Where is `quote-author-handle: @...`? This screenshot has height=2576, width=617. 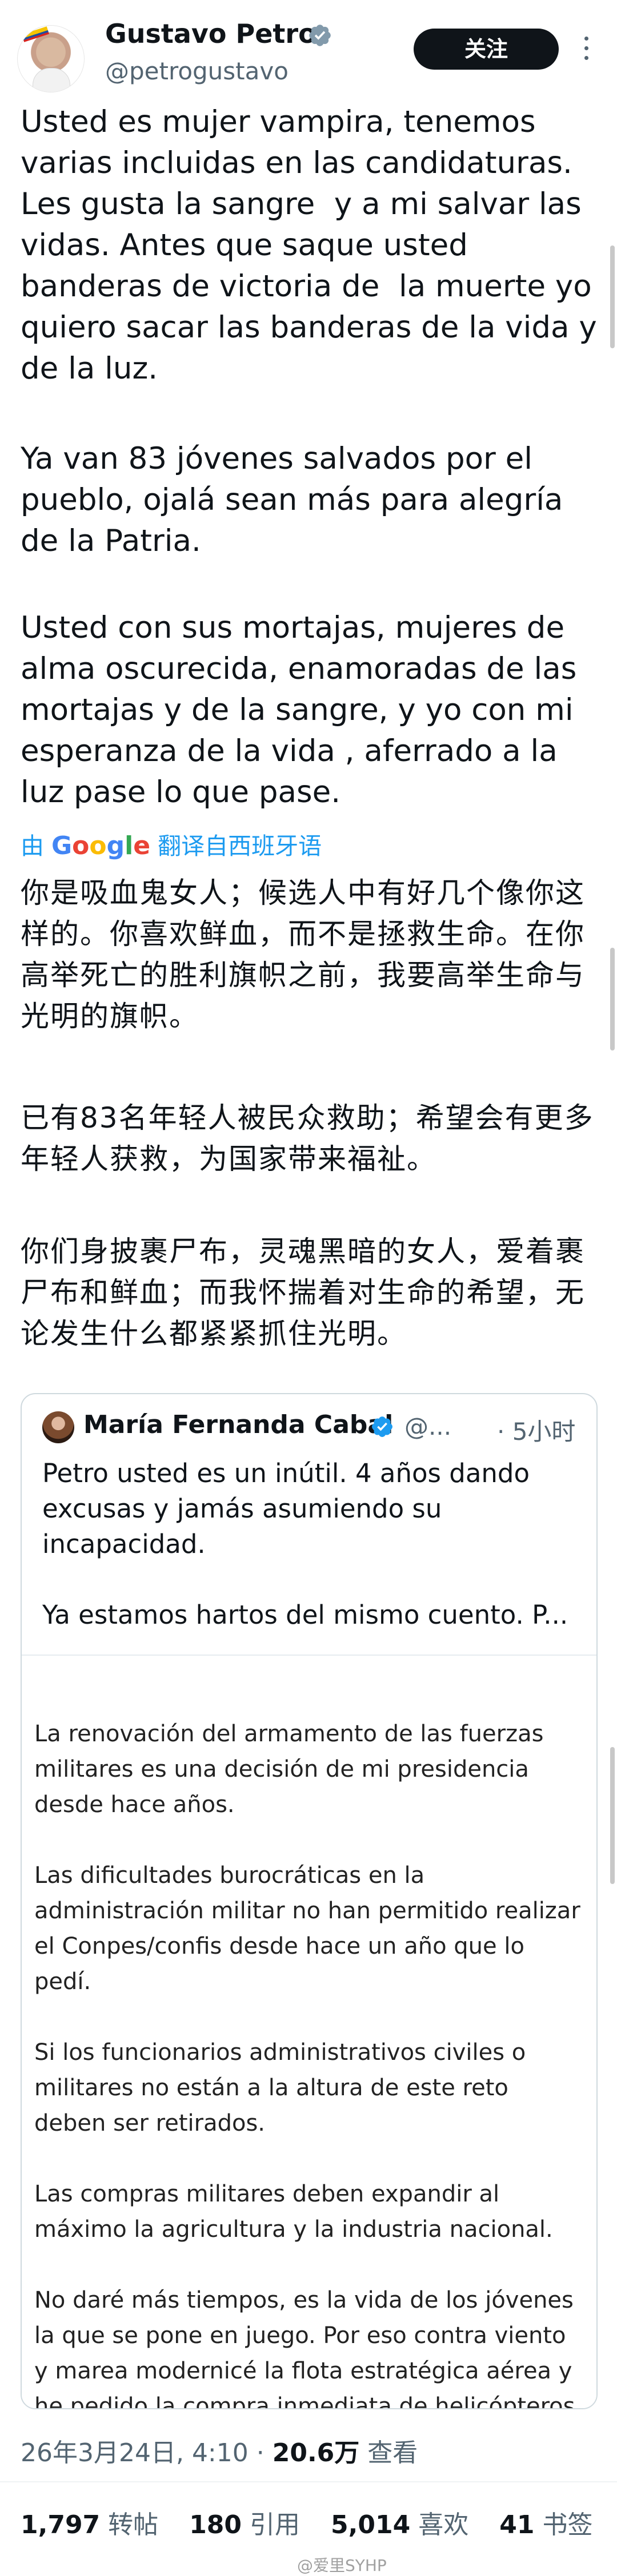 quote-author-handle: @... is located at coordinates (428, 1426).